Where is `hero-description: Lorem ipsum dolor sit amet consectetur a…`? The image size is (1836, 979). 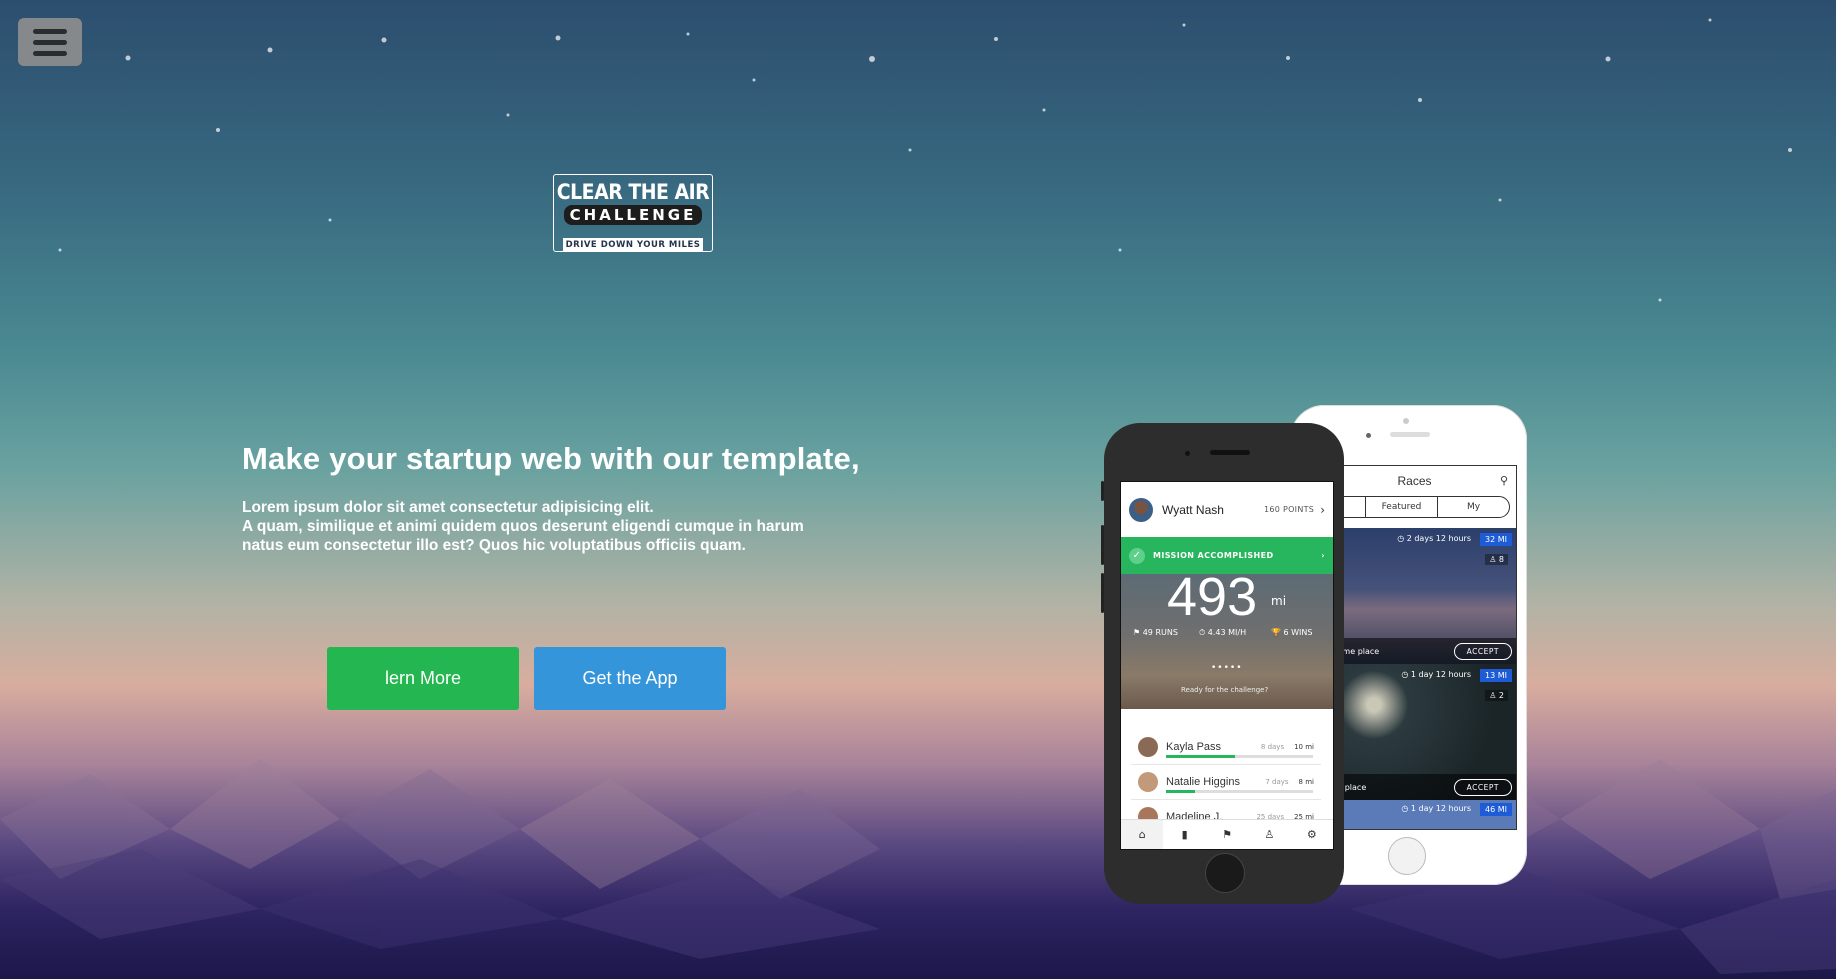
hero-description: Lorem ipsum dolor sit amet consectetur a… is located at coordinates (552, 526).